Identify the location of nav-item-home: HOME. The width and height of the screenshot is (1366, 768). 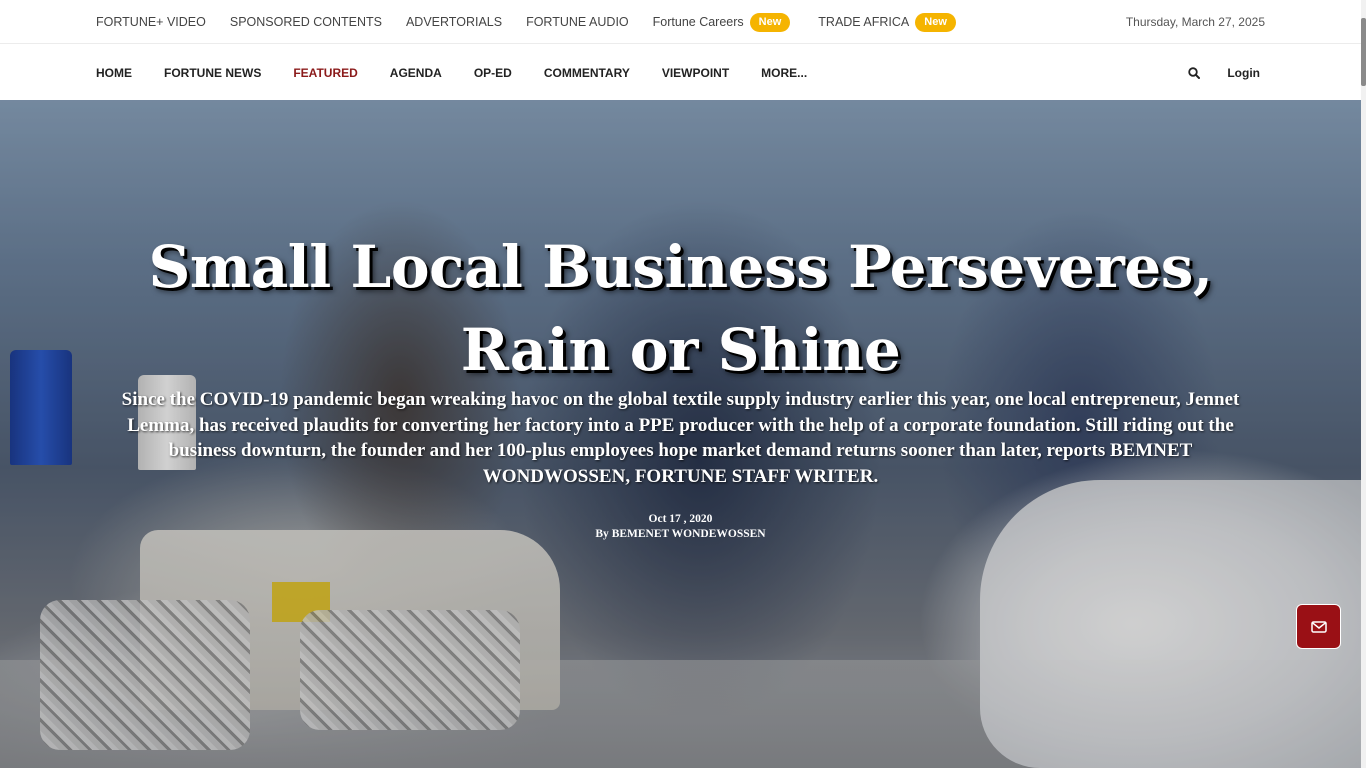
(114, 73).